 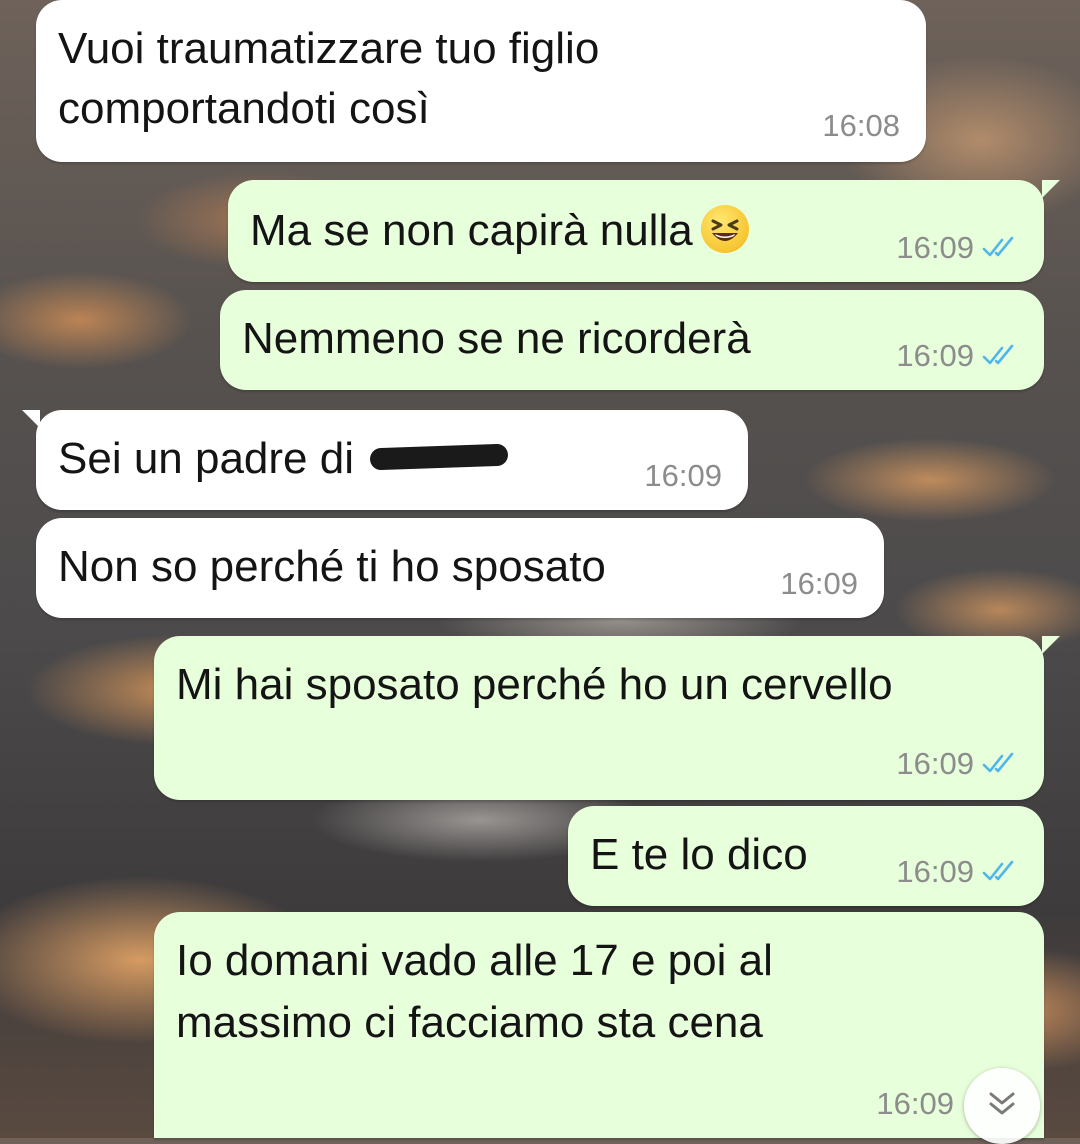 I want to click on scroll-to-bottom-button, so click(x=1002, y=1106).